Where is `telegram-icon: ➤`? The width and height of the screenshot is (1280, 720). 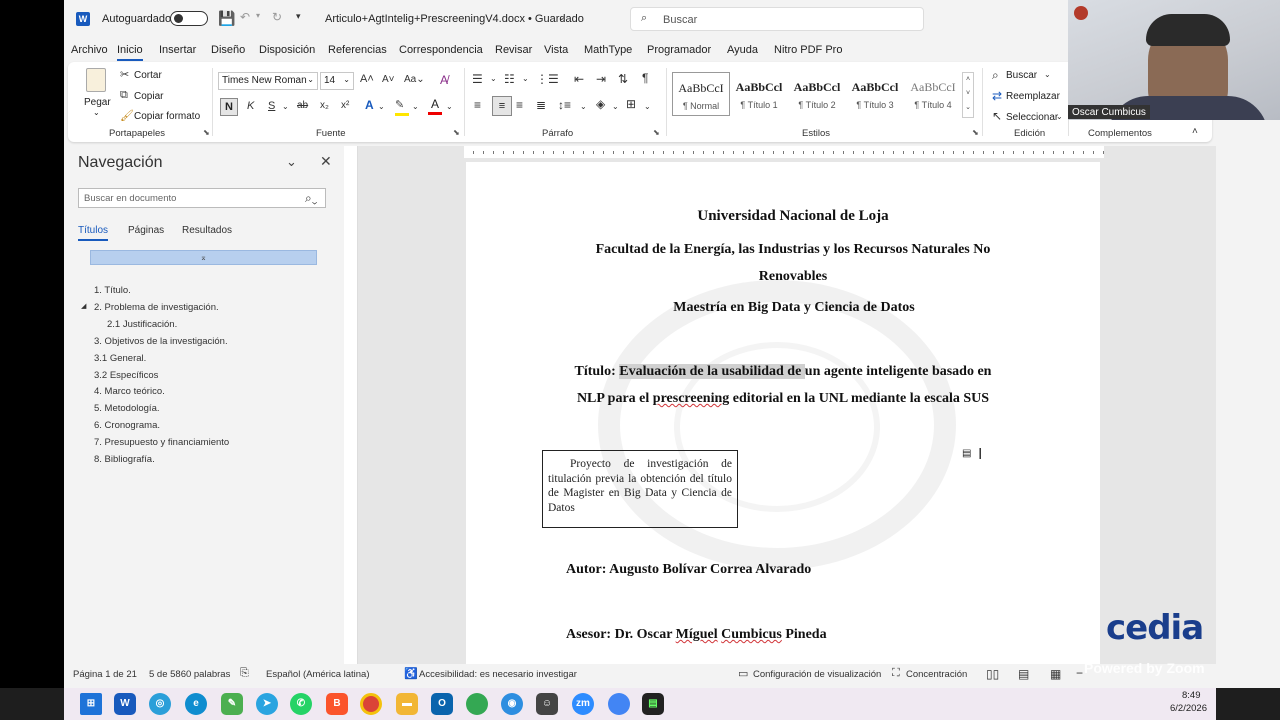
telegram-icon: ➤ is located at coordinates (267, 704).